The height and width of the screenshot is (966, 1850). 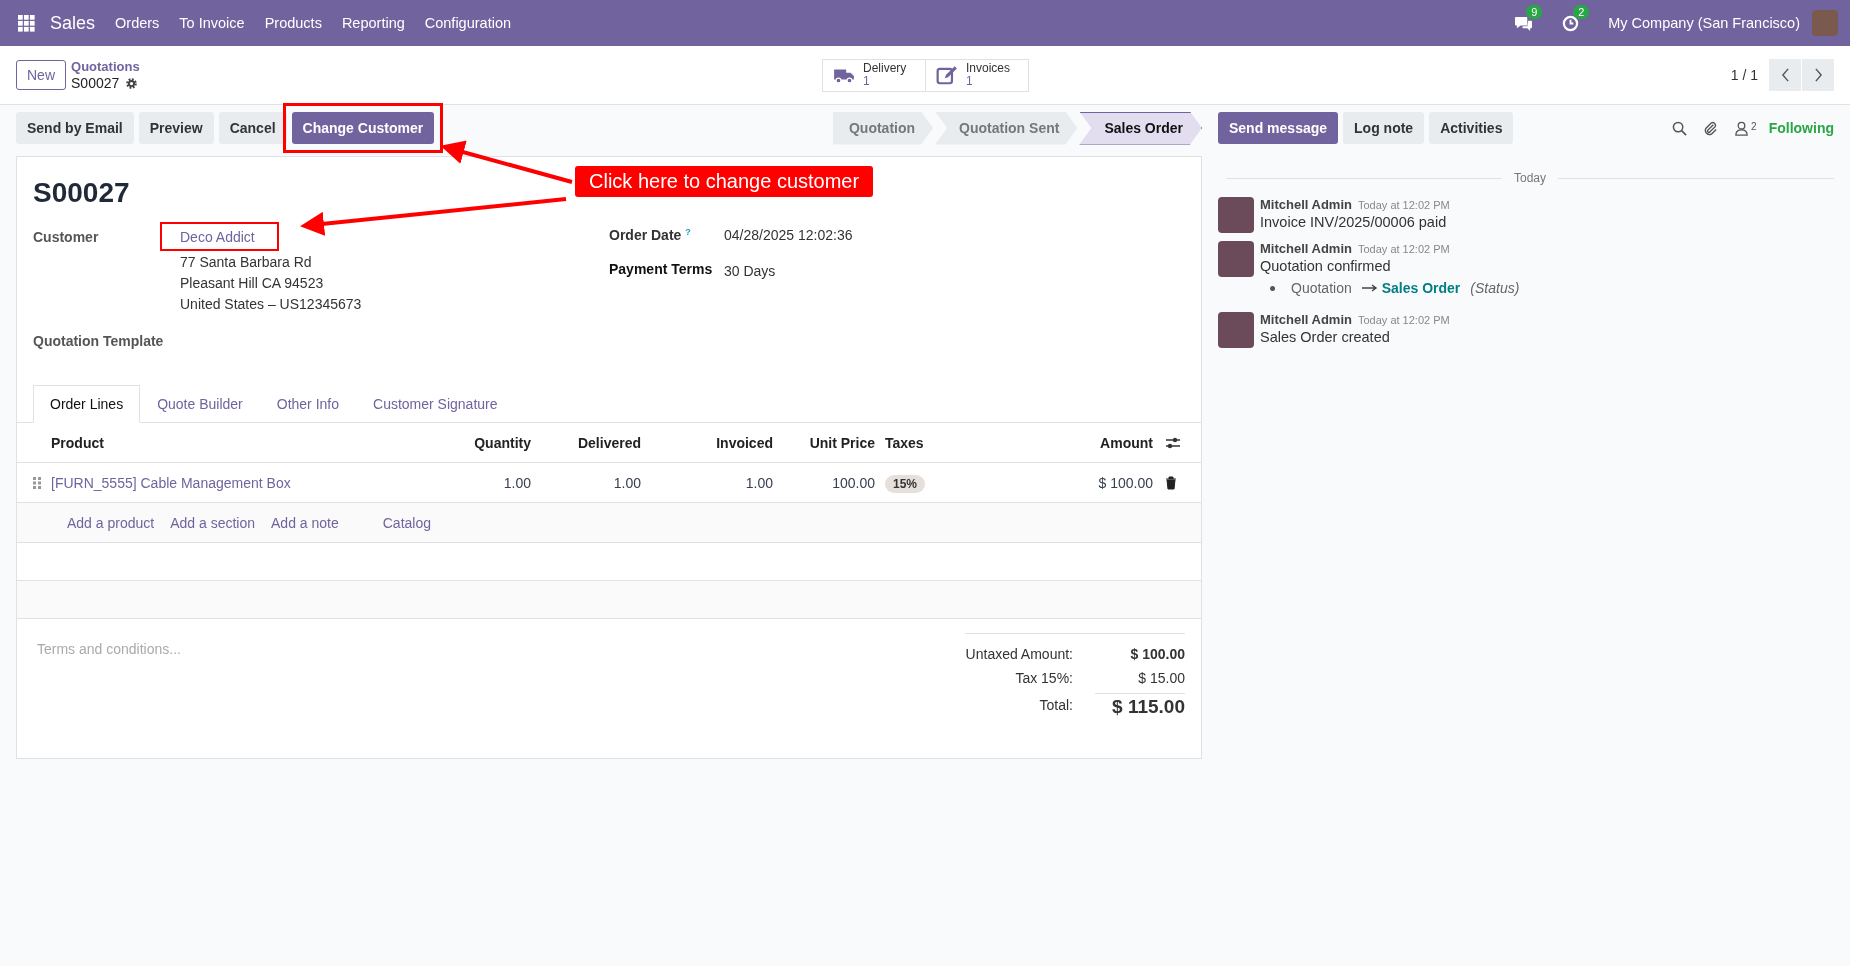 I want to click on menu-item: Orders, so click(x=137, y=23).